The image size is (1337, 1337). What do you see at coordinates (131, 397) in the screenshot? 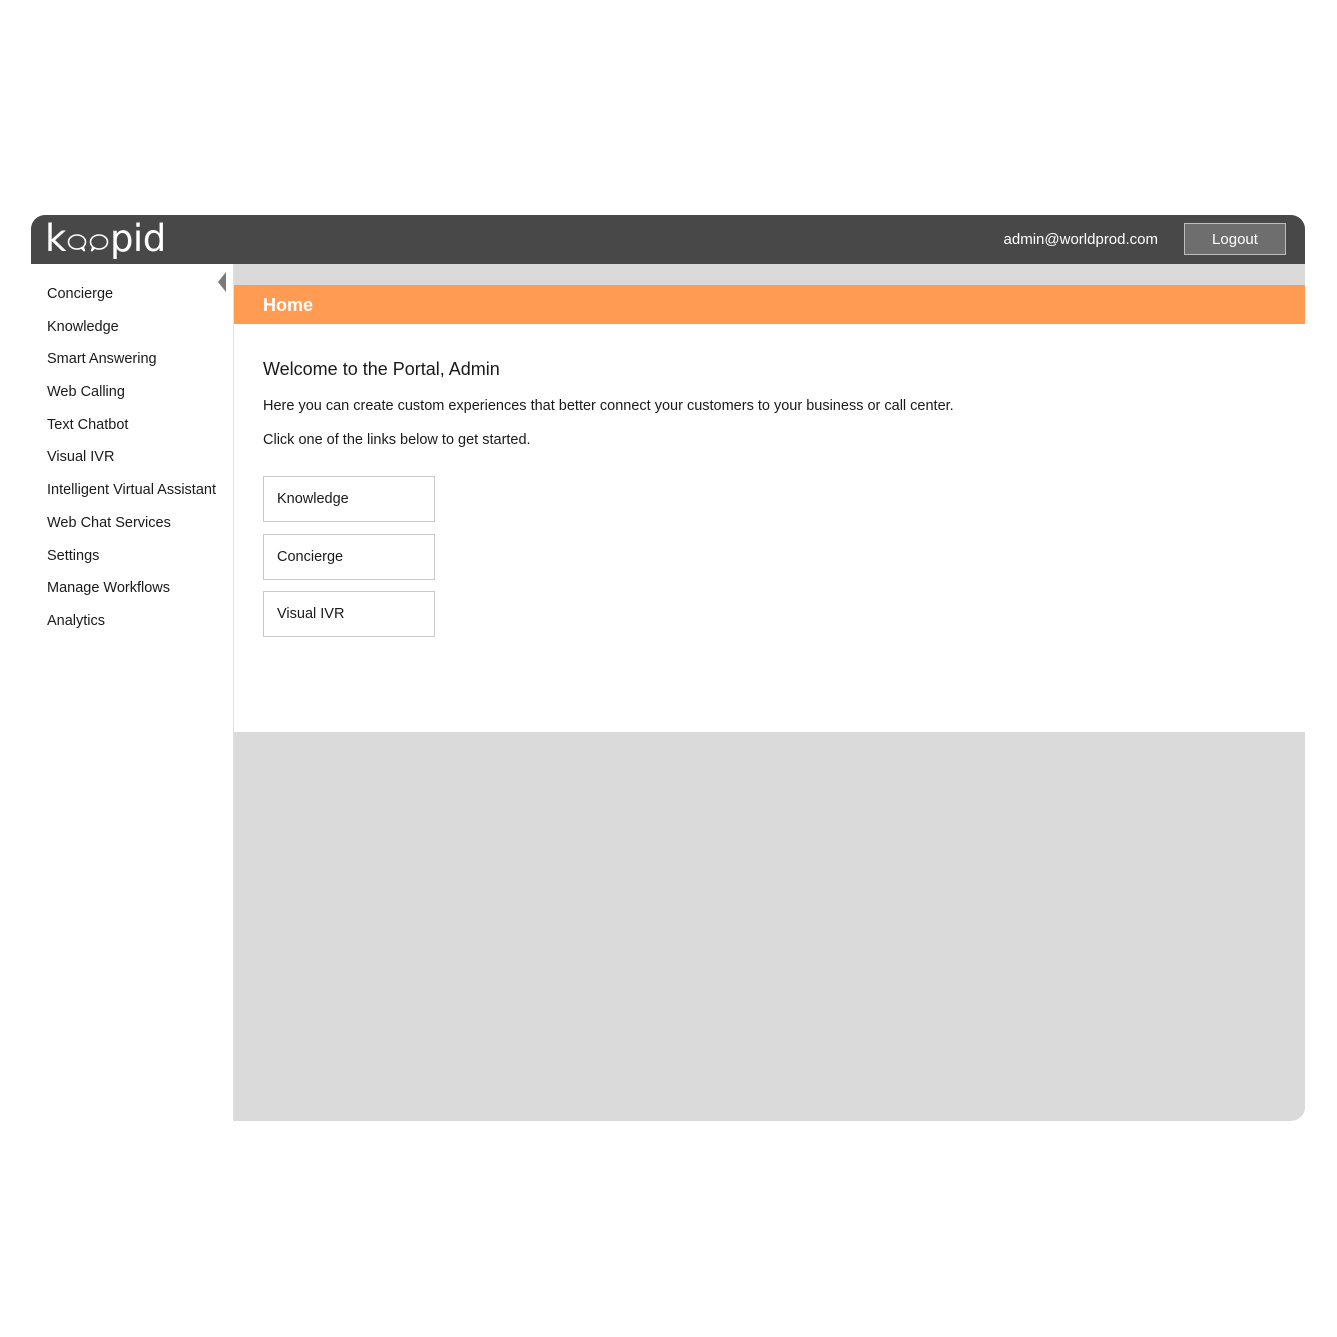
I see `sidebar-item-web-calling: Web Calling` at bounding box center [131, 397].